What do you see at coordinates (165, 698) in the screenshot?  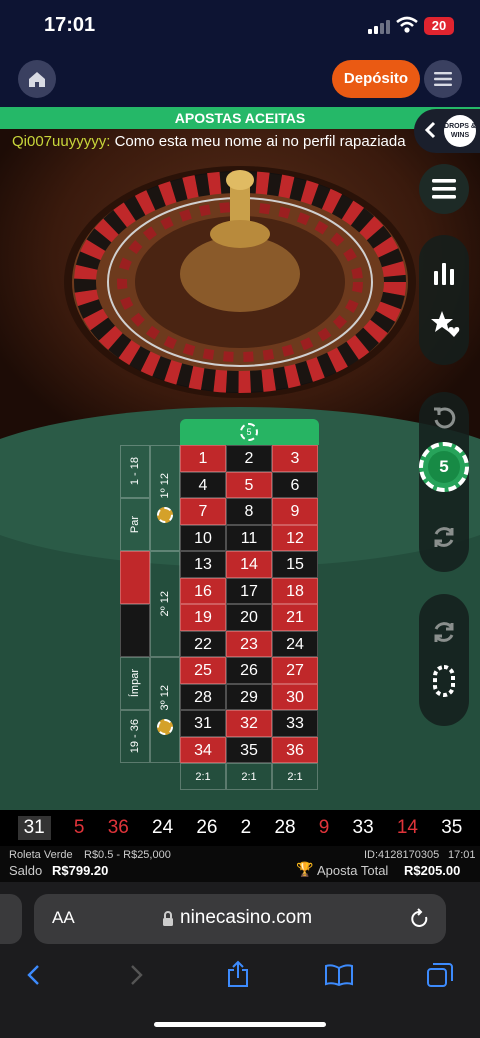 I see `dozen-3-label: 3º 12` at bounding box center [165, 698].